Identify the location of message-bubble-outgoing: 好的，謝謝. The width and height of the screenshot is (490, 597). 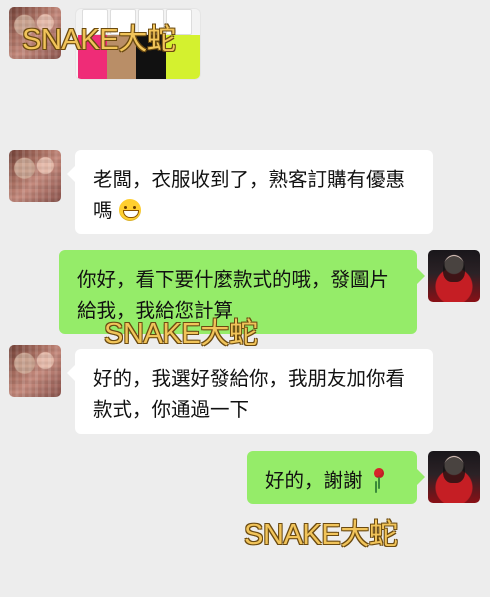
(336, 477).